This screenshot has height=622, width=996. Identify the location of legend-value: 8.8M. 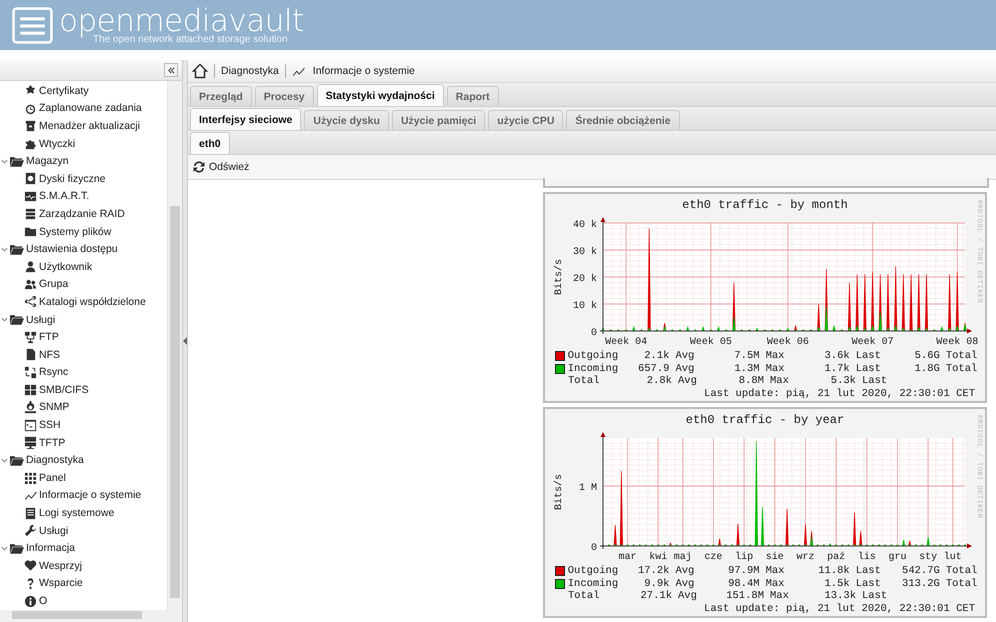
(751, 381).